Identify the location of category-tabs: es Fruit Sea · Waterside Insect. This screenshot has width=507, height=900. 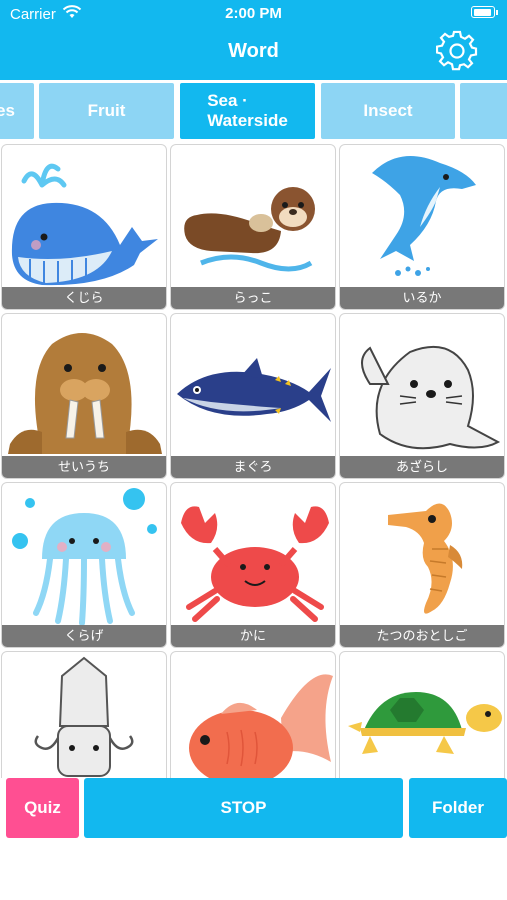
(253, 111).